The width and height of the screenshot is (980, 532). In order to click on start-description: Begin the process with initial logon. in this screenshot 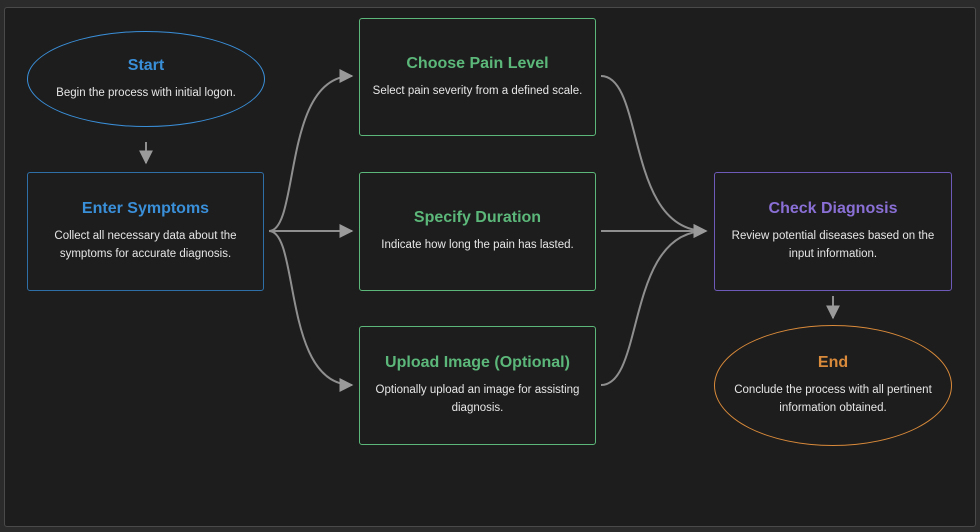, I will do `click(146, 92)`.